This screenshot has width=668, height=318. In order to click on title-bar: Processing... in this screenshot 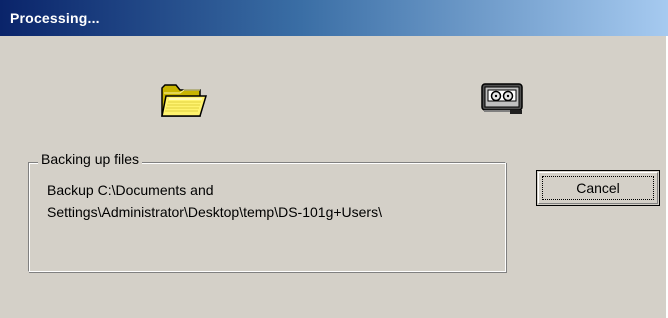, I will do `click(334, 18)`.